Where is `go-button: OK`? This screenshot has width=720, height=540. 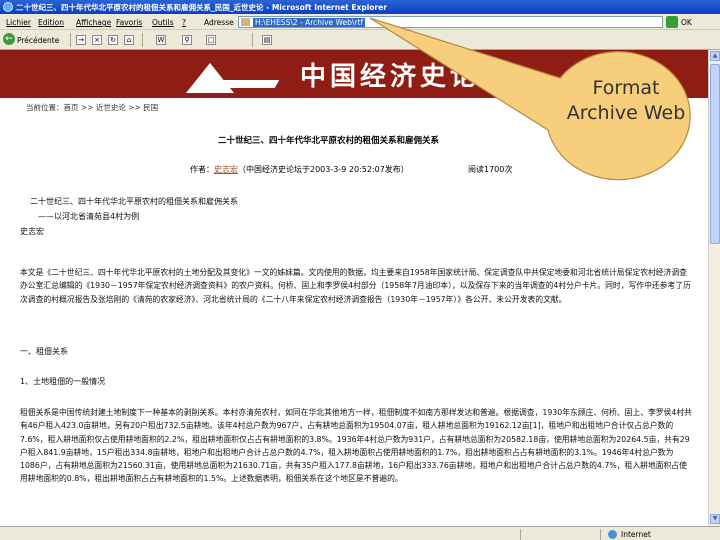 go-button: OK is located at coordinates (686, 22).